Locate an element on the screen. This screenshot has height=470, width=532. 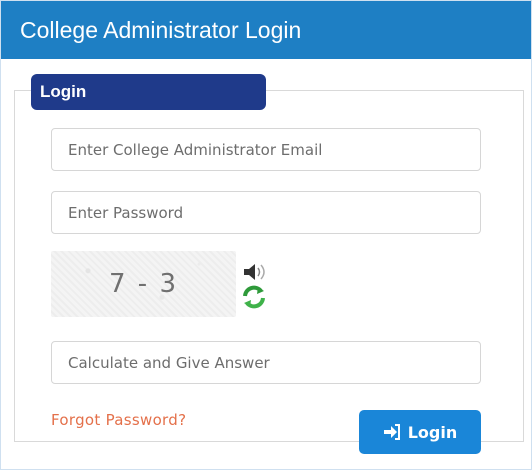
login-button-label: Login is located at coordinates (432, 432).